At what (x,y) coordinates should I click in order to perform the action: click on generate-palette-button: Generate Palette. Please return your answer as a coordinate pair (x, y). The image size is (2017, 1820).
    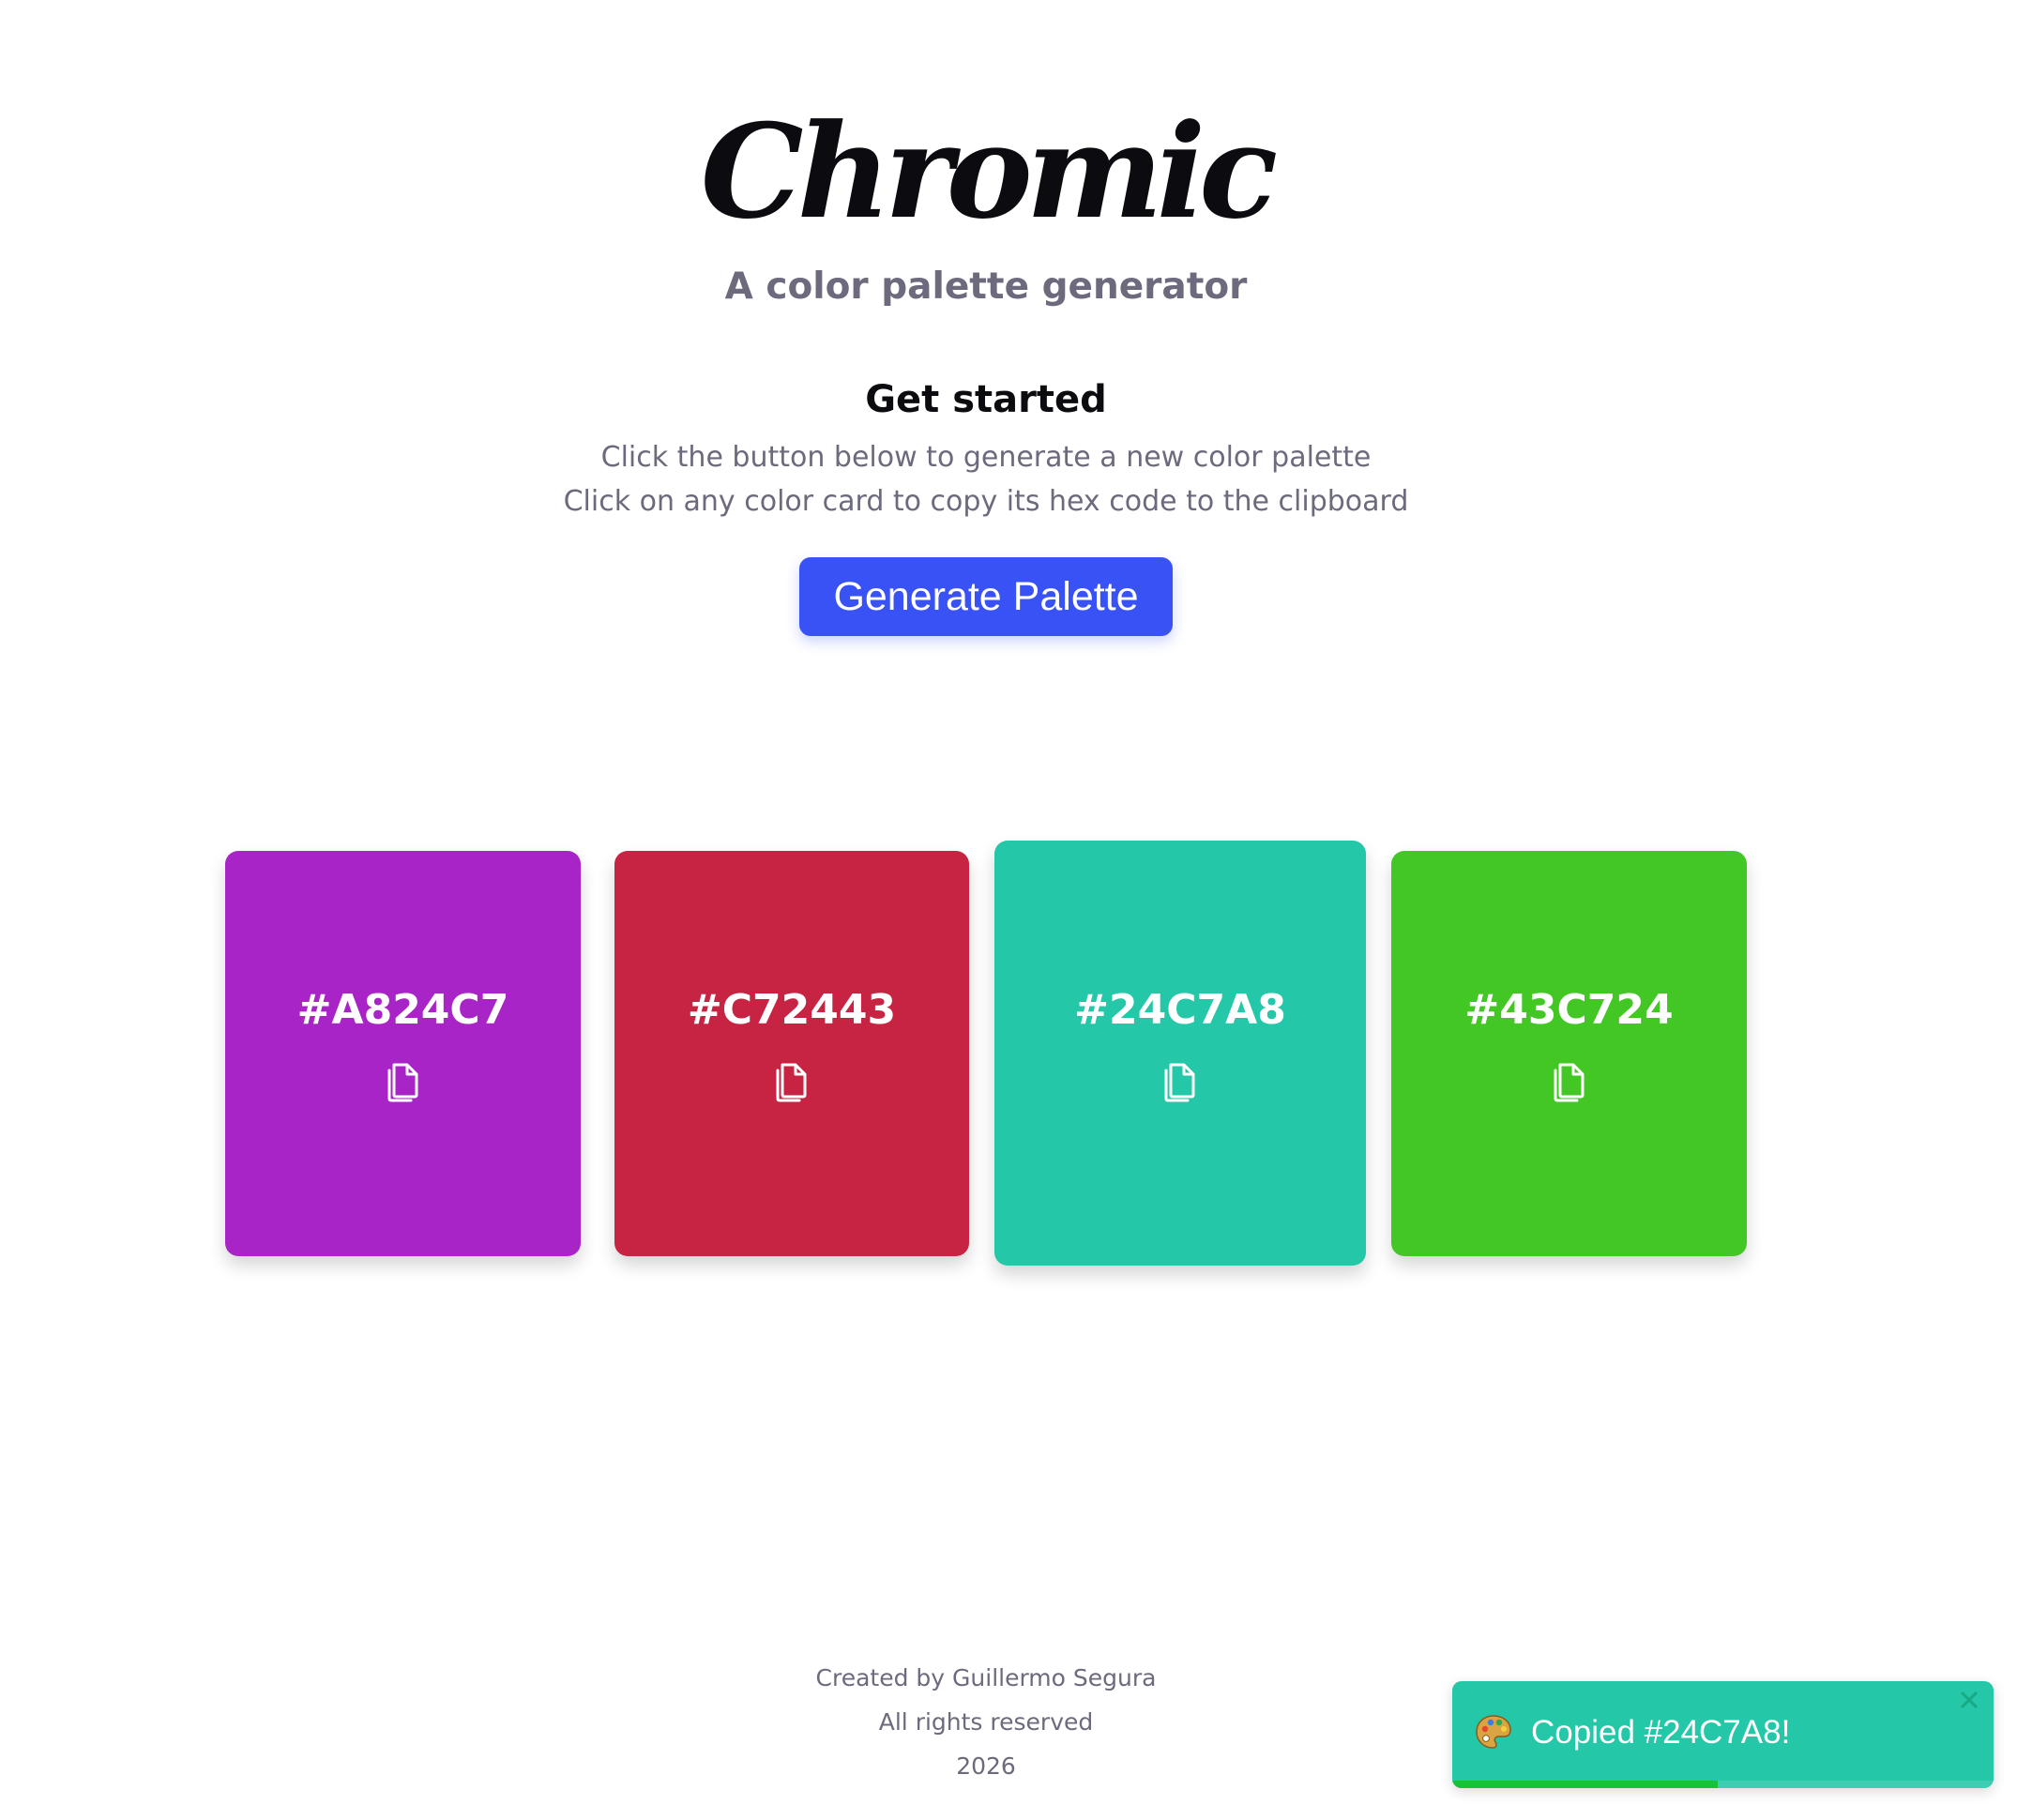
    Looking at the image, I should click on (986, 596).